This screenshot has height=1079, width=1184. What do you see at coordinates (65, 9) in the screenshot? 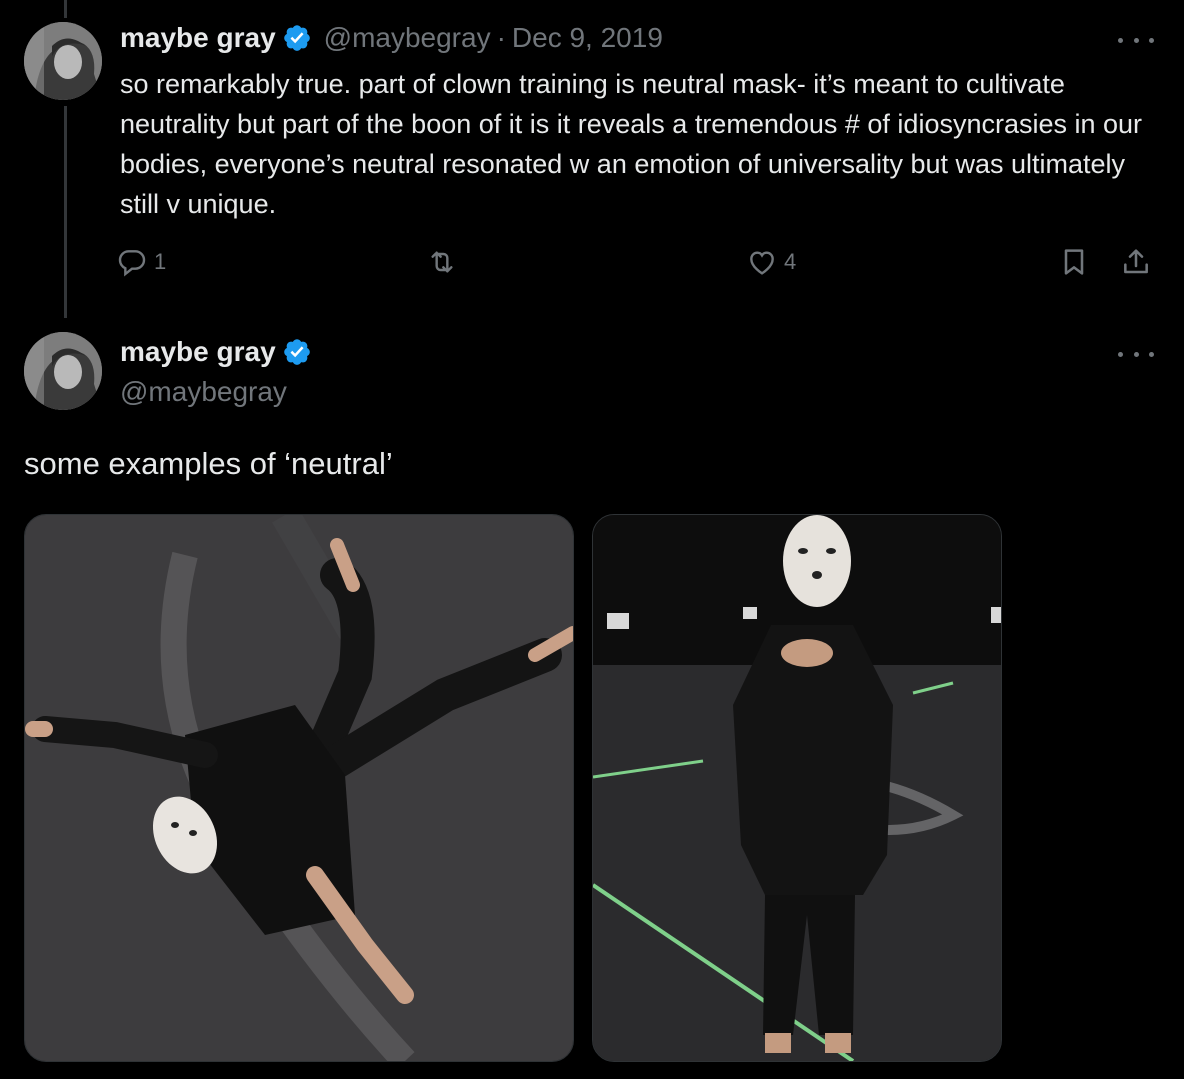
I see `thread-connector-top` at bounding box center [65, 9].